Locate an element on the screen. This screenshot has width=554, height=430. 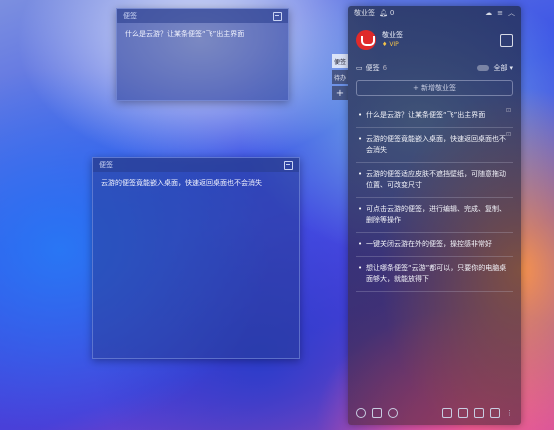
bell-icon: 🔔︎ is located at coordinates (383, 13).